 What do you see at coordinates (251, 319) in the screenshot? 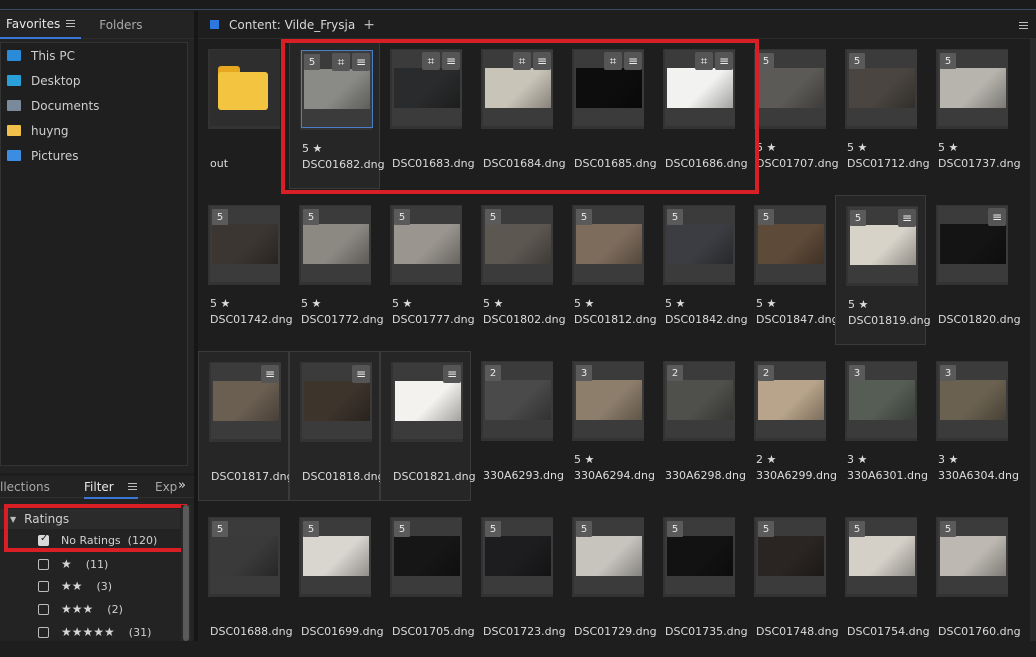
I see `file-name: DSC01742.dng` at bounding box center [251, 319].